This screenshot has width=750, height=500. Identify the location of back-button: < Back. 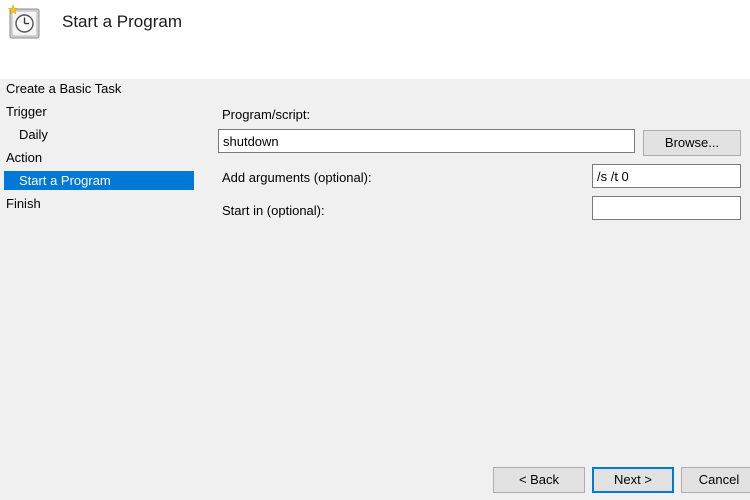
(539, 480).